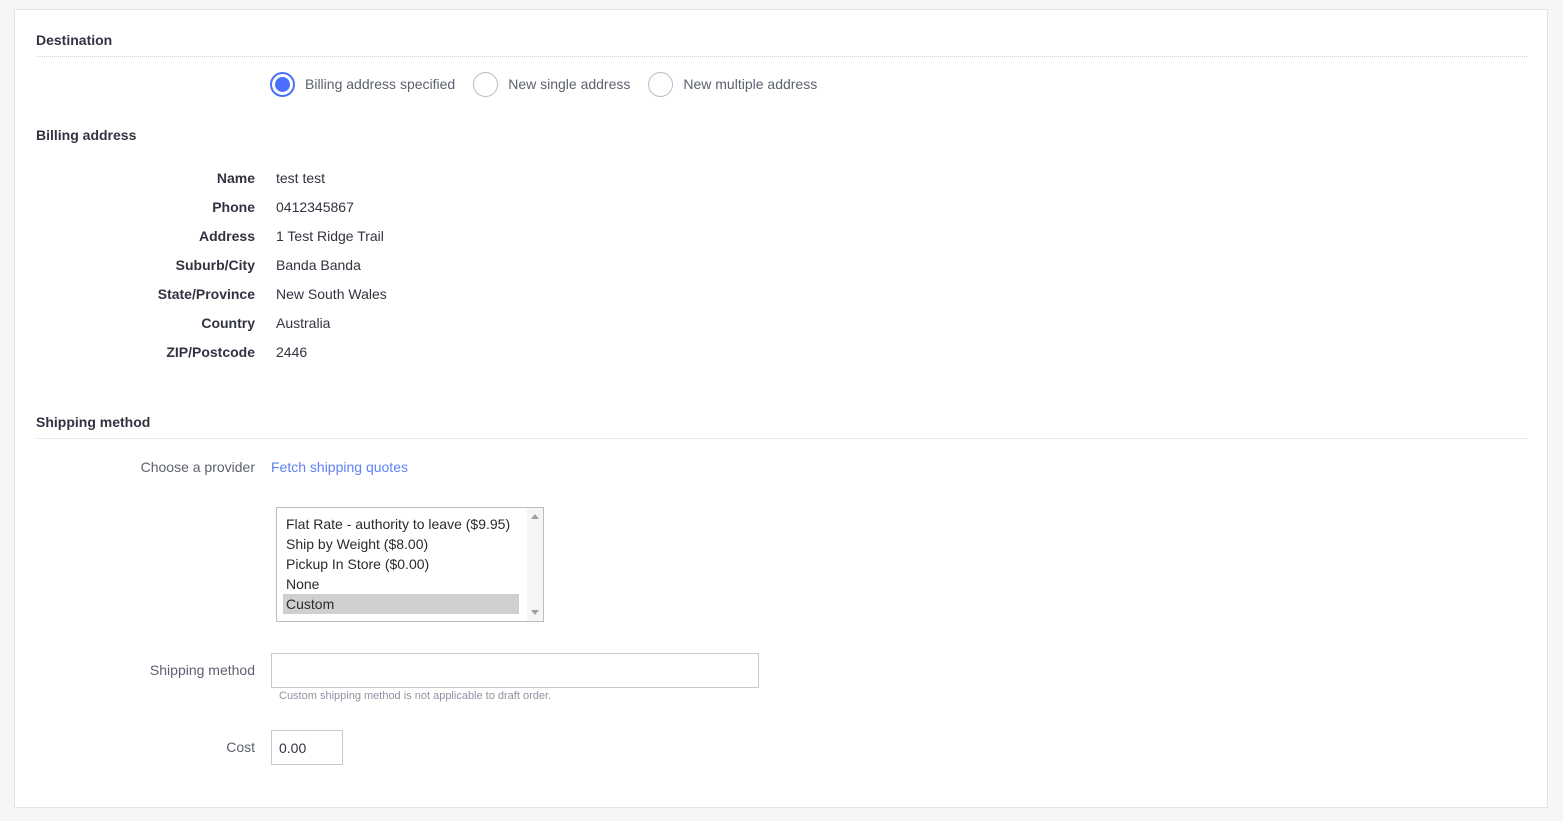 Image resolution: width=1563 pixels, height=821 pixels. Describe the element at coordinates (339, 467) in the screenshot. I see `fetch-shipping-quotes-link: Fetch shipping quotes` at that location.